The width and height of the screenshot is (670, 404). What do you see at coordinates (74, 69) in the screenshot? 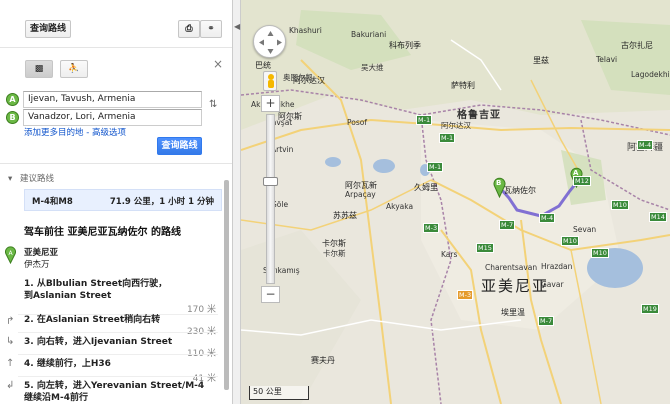
I see `mode-walk-button: ⛹` at bounding box center [74, 69].